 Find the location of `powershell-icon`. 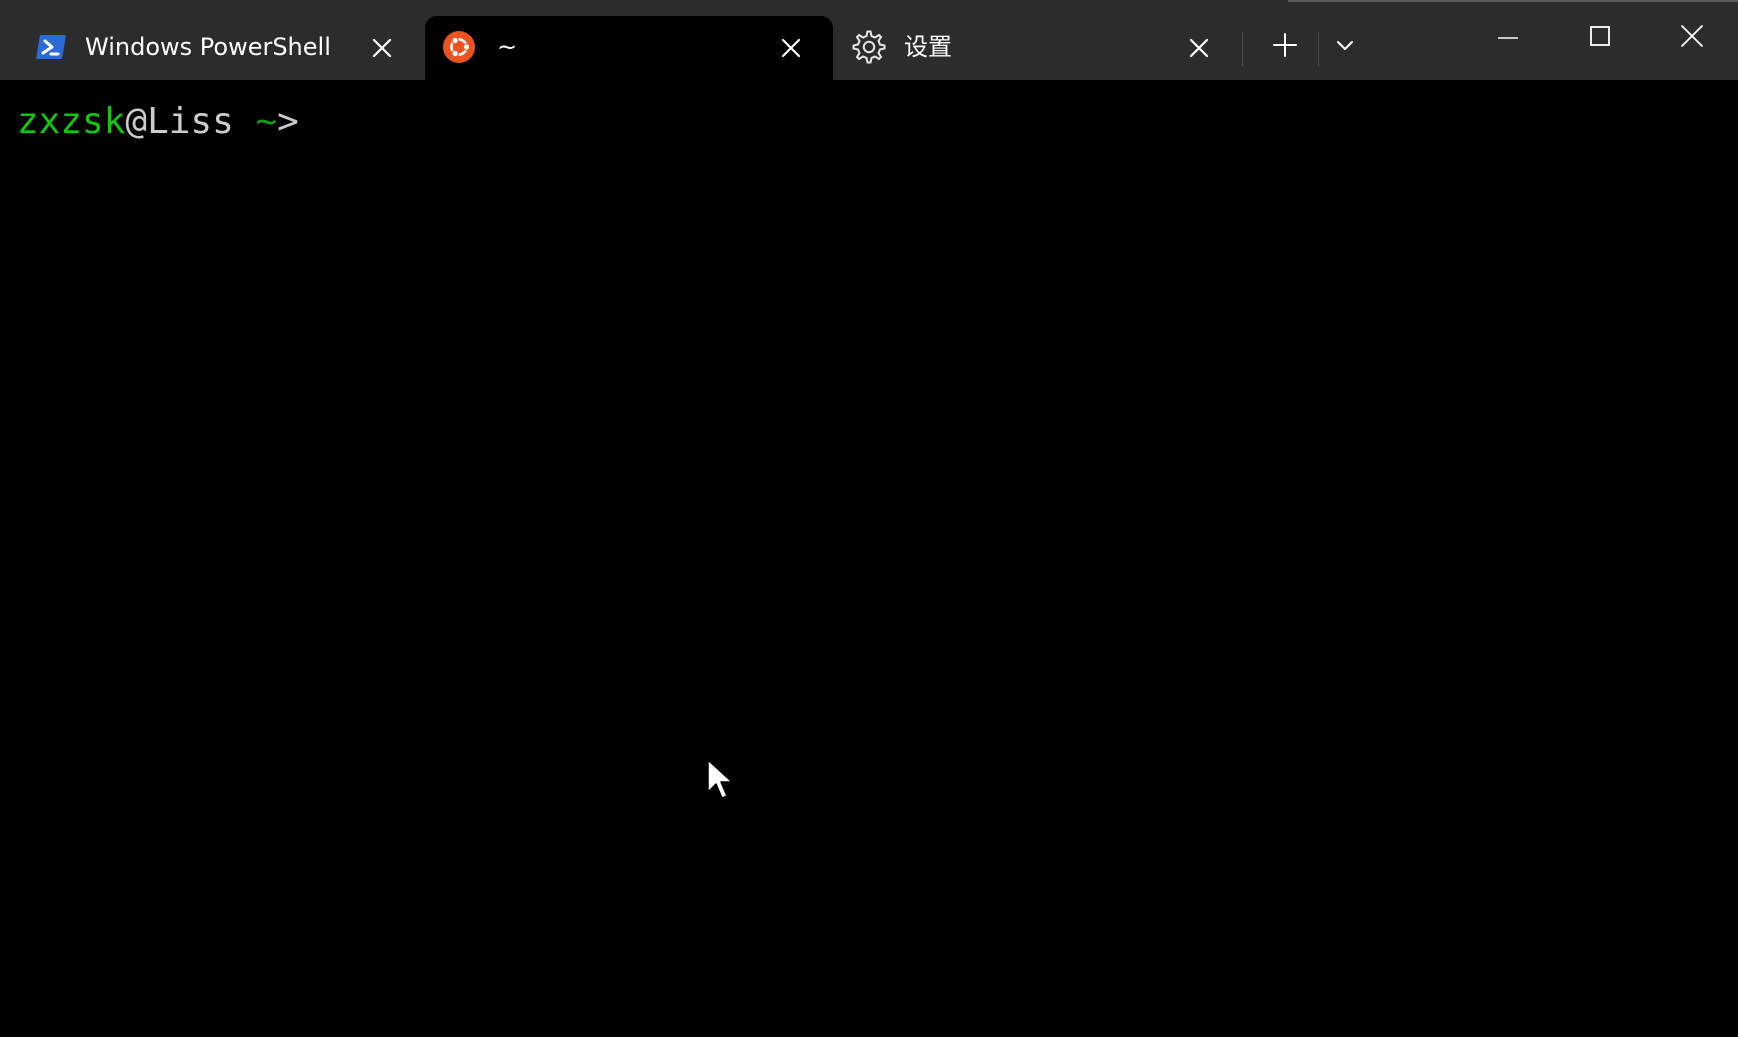

powershell-icon is located at coordinates (51, 47).